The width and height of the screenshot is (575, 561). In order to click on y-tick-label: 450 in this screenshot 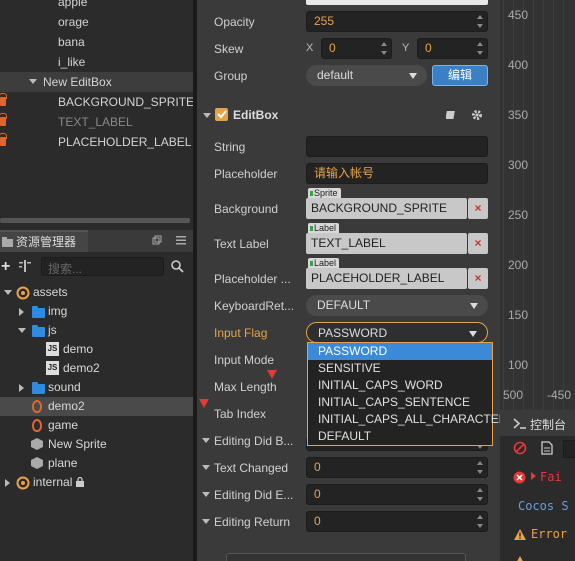, I will do `click(518, 15)`.